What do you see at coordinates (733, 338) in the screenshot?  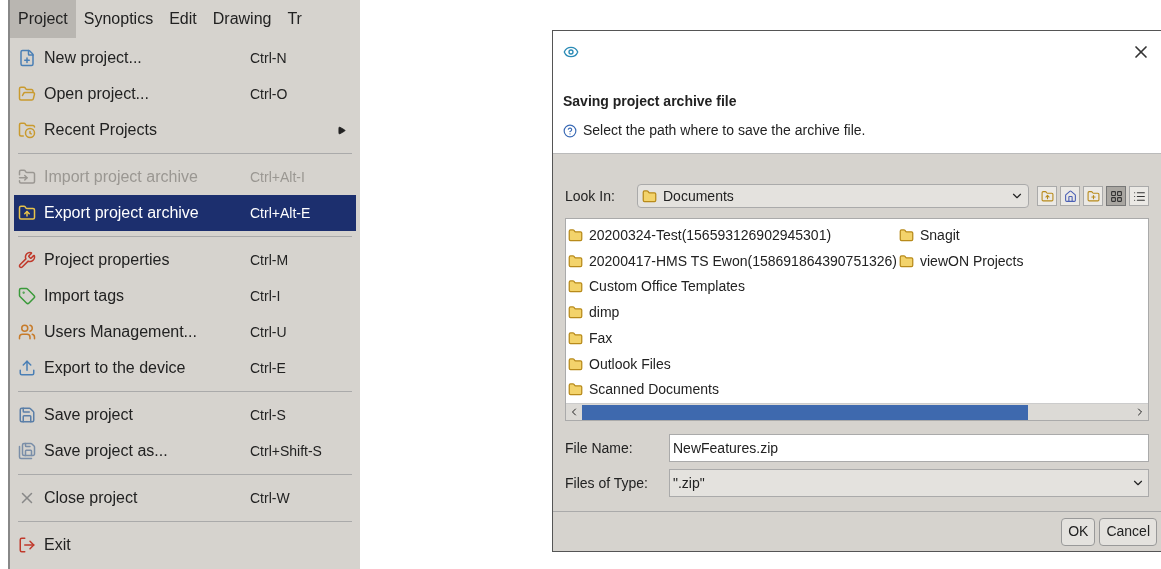 I see `folder-item: Fax` at bounding box center [733, 338].